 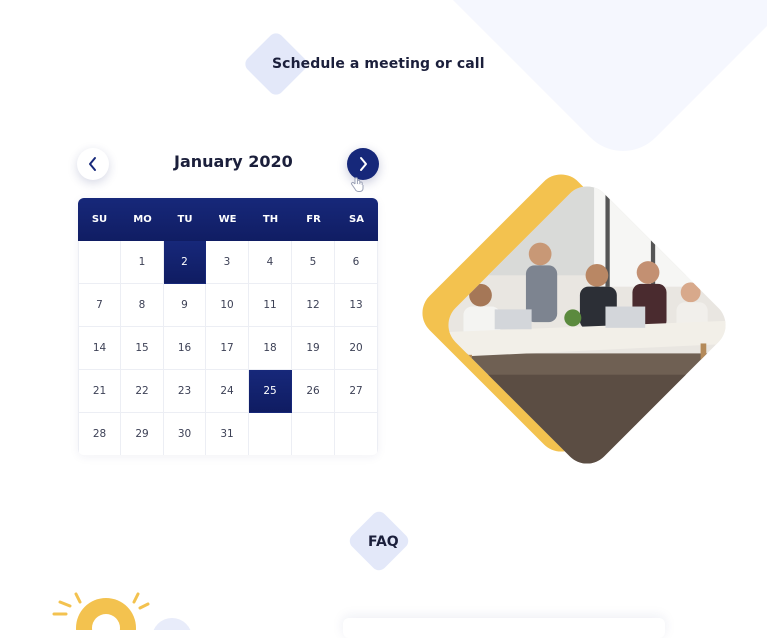 I want to click on day-cell-15: 15, so click(x=142, y=348).